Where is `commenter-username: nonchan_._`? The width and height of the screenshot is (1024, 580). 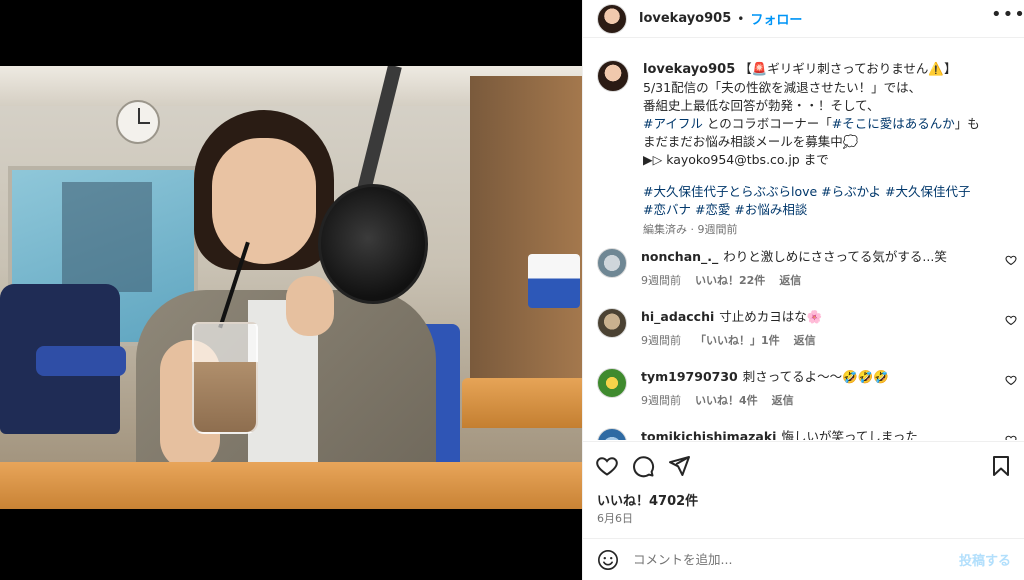 commenter-username: nonchan_._ is located at coordinates (679, 256).